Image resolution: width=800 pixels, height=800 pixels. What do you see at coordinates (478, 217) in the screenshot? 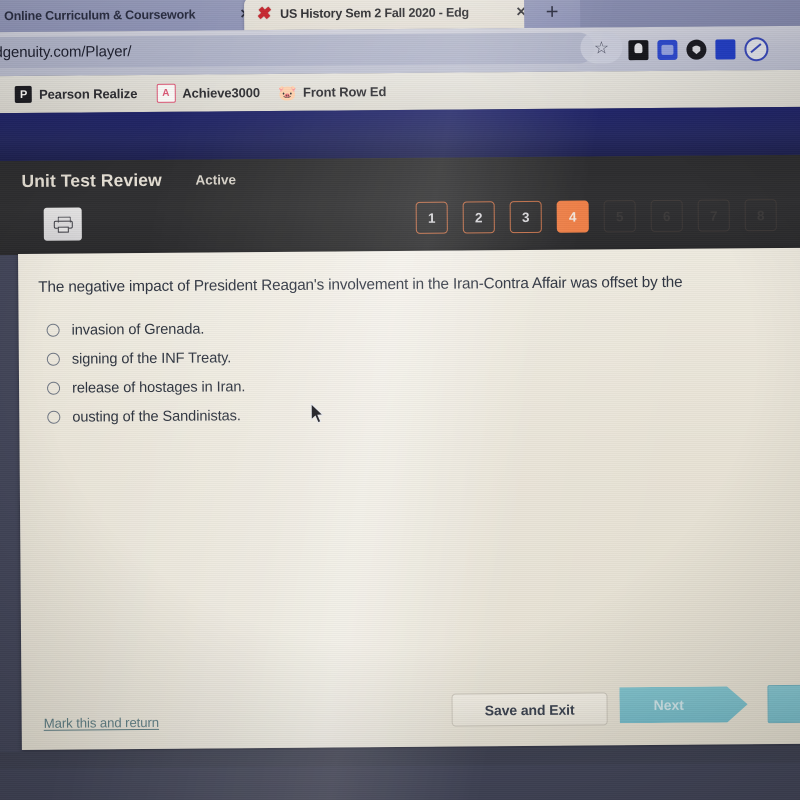
I see `pager-button-2: 2` at bounding box center [478, 217].